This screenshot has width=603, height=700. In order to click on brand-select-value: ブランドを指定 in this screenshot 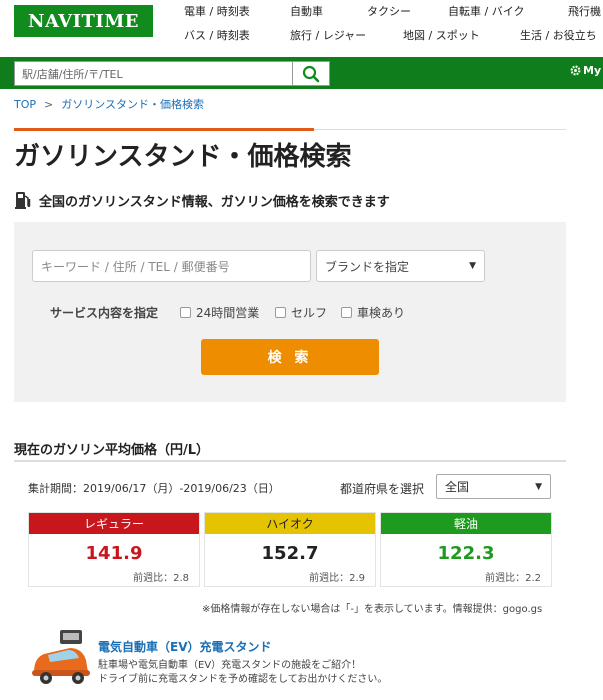, I will do `click(367, 266)`.